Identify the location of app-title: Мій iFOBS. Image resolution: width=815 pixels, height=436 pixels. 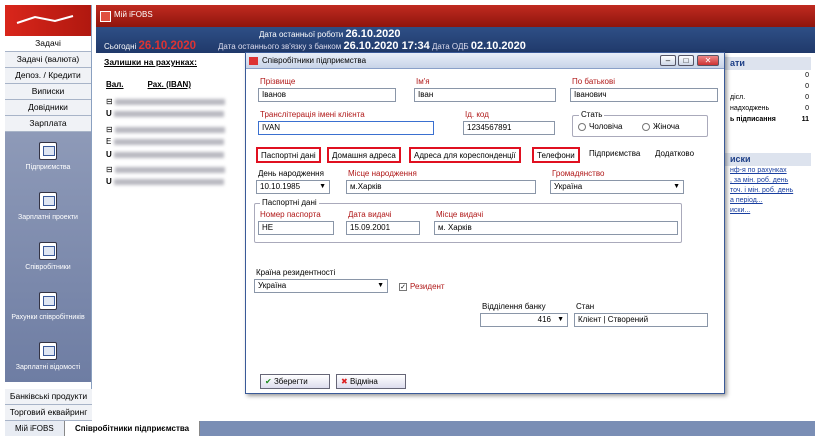
(133, 14).